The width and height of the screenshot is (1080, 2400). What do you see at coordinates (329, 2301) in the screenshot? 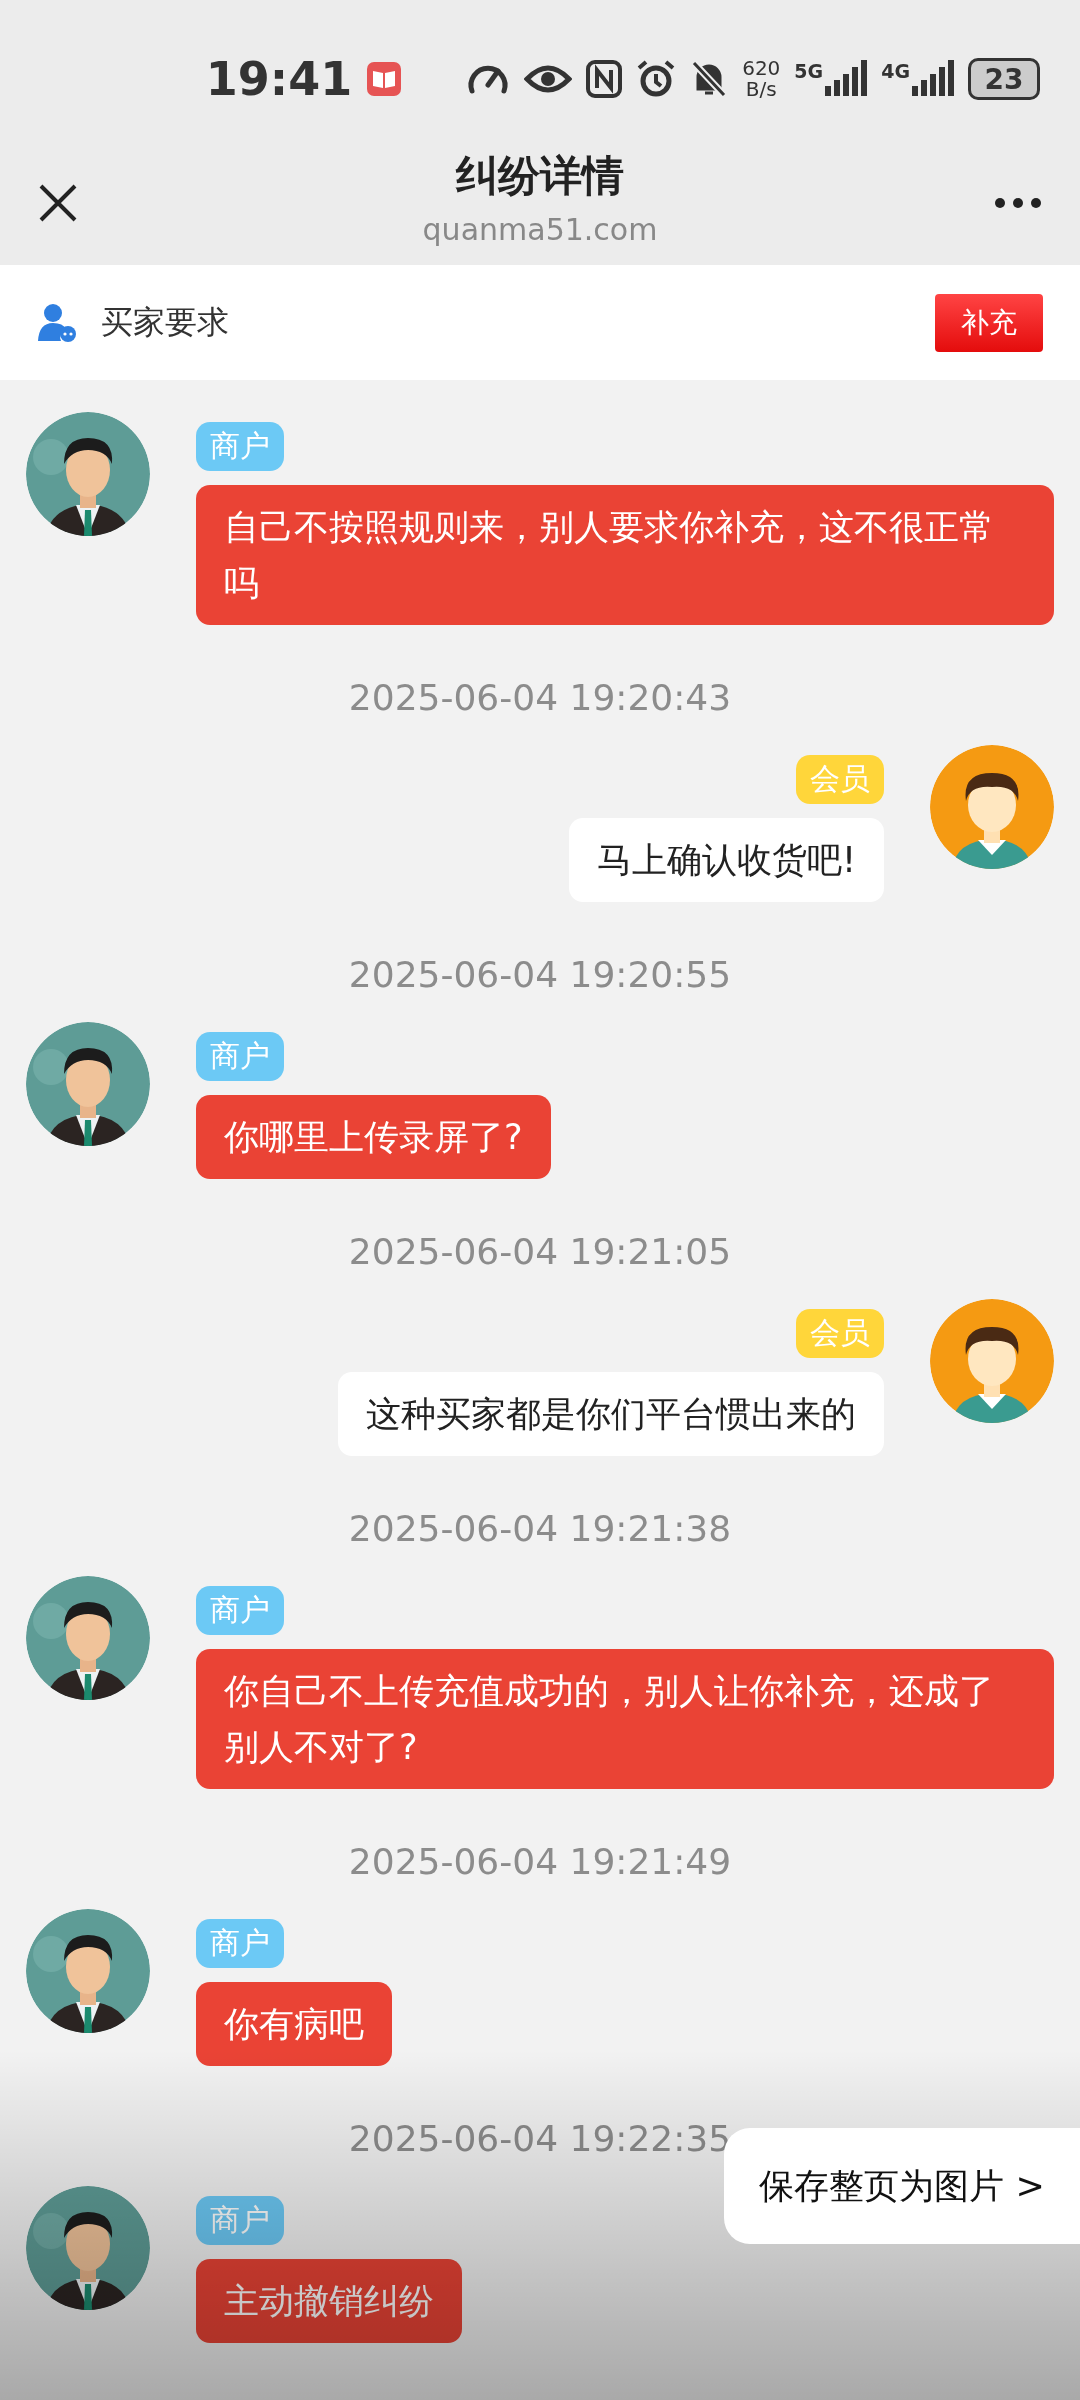
I see `message-bubble: 主动撤销纠纷` at bounding box center [329, 2301].